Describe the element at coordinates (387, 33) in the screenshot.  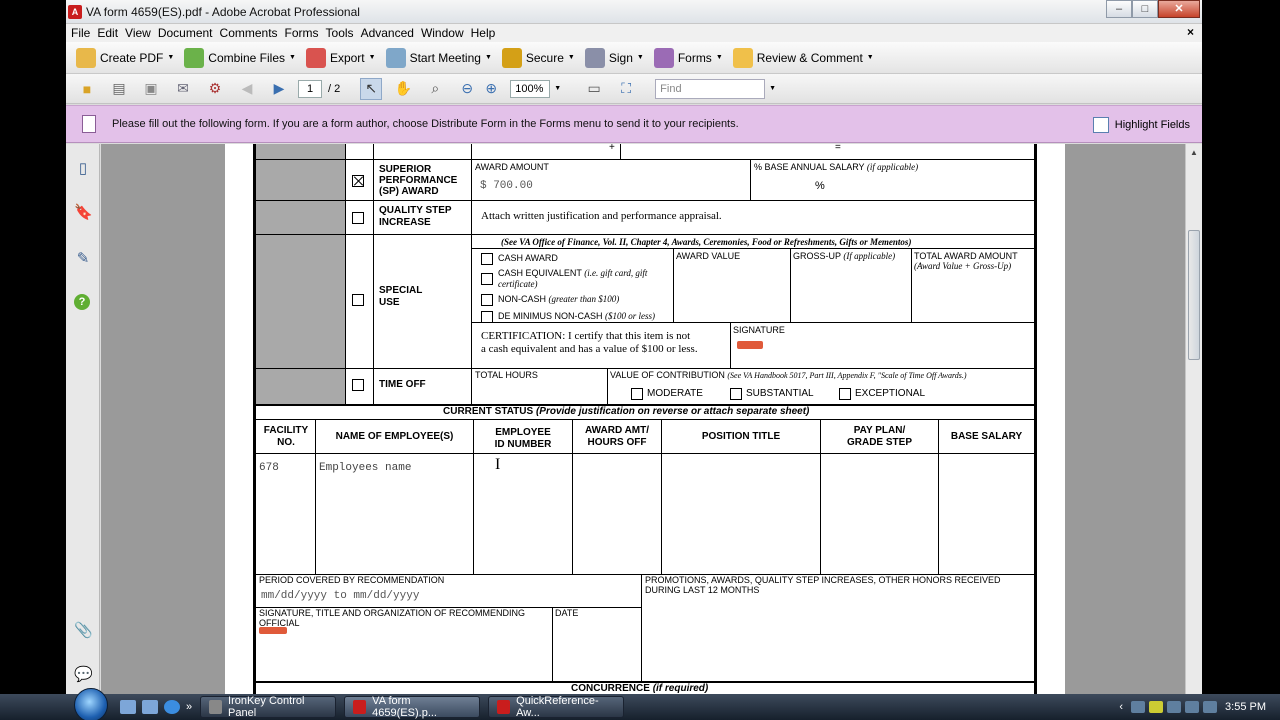
I see `menu-advanced: Advanced` at that location.